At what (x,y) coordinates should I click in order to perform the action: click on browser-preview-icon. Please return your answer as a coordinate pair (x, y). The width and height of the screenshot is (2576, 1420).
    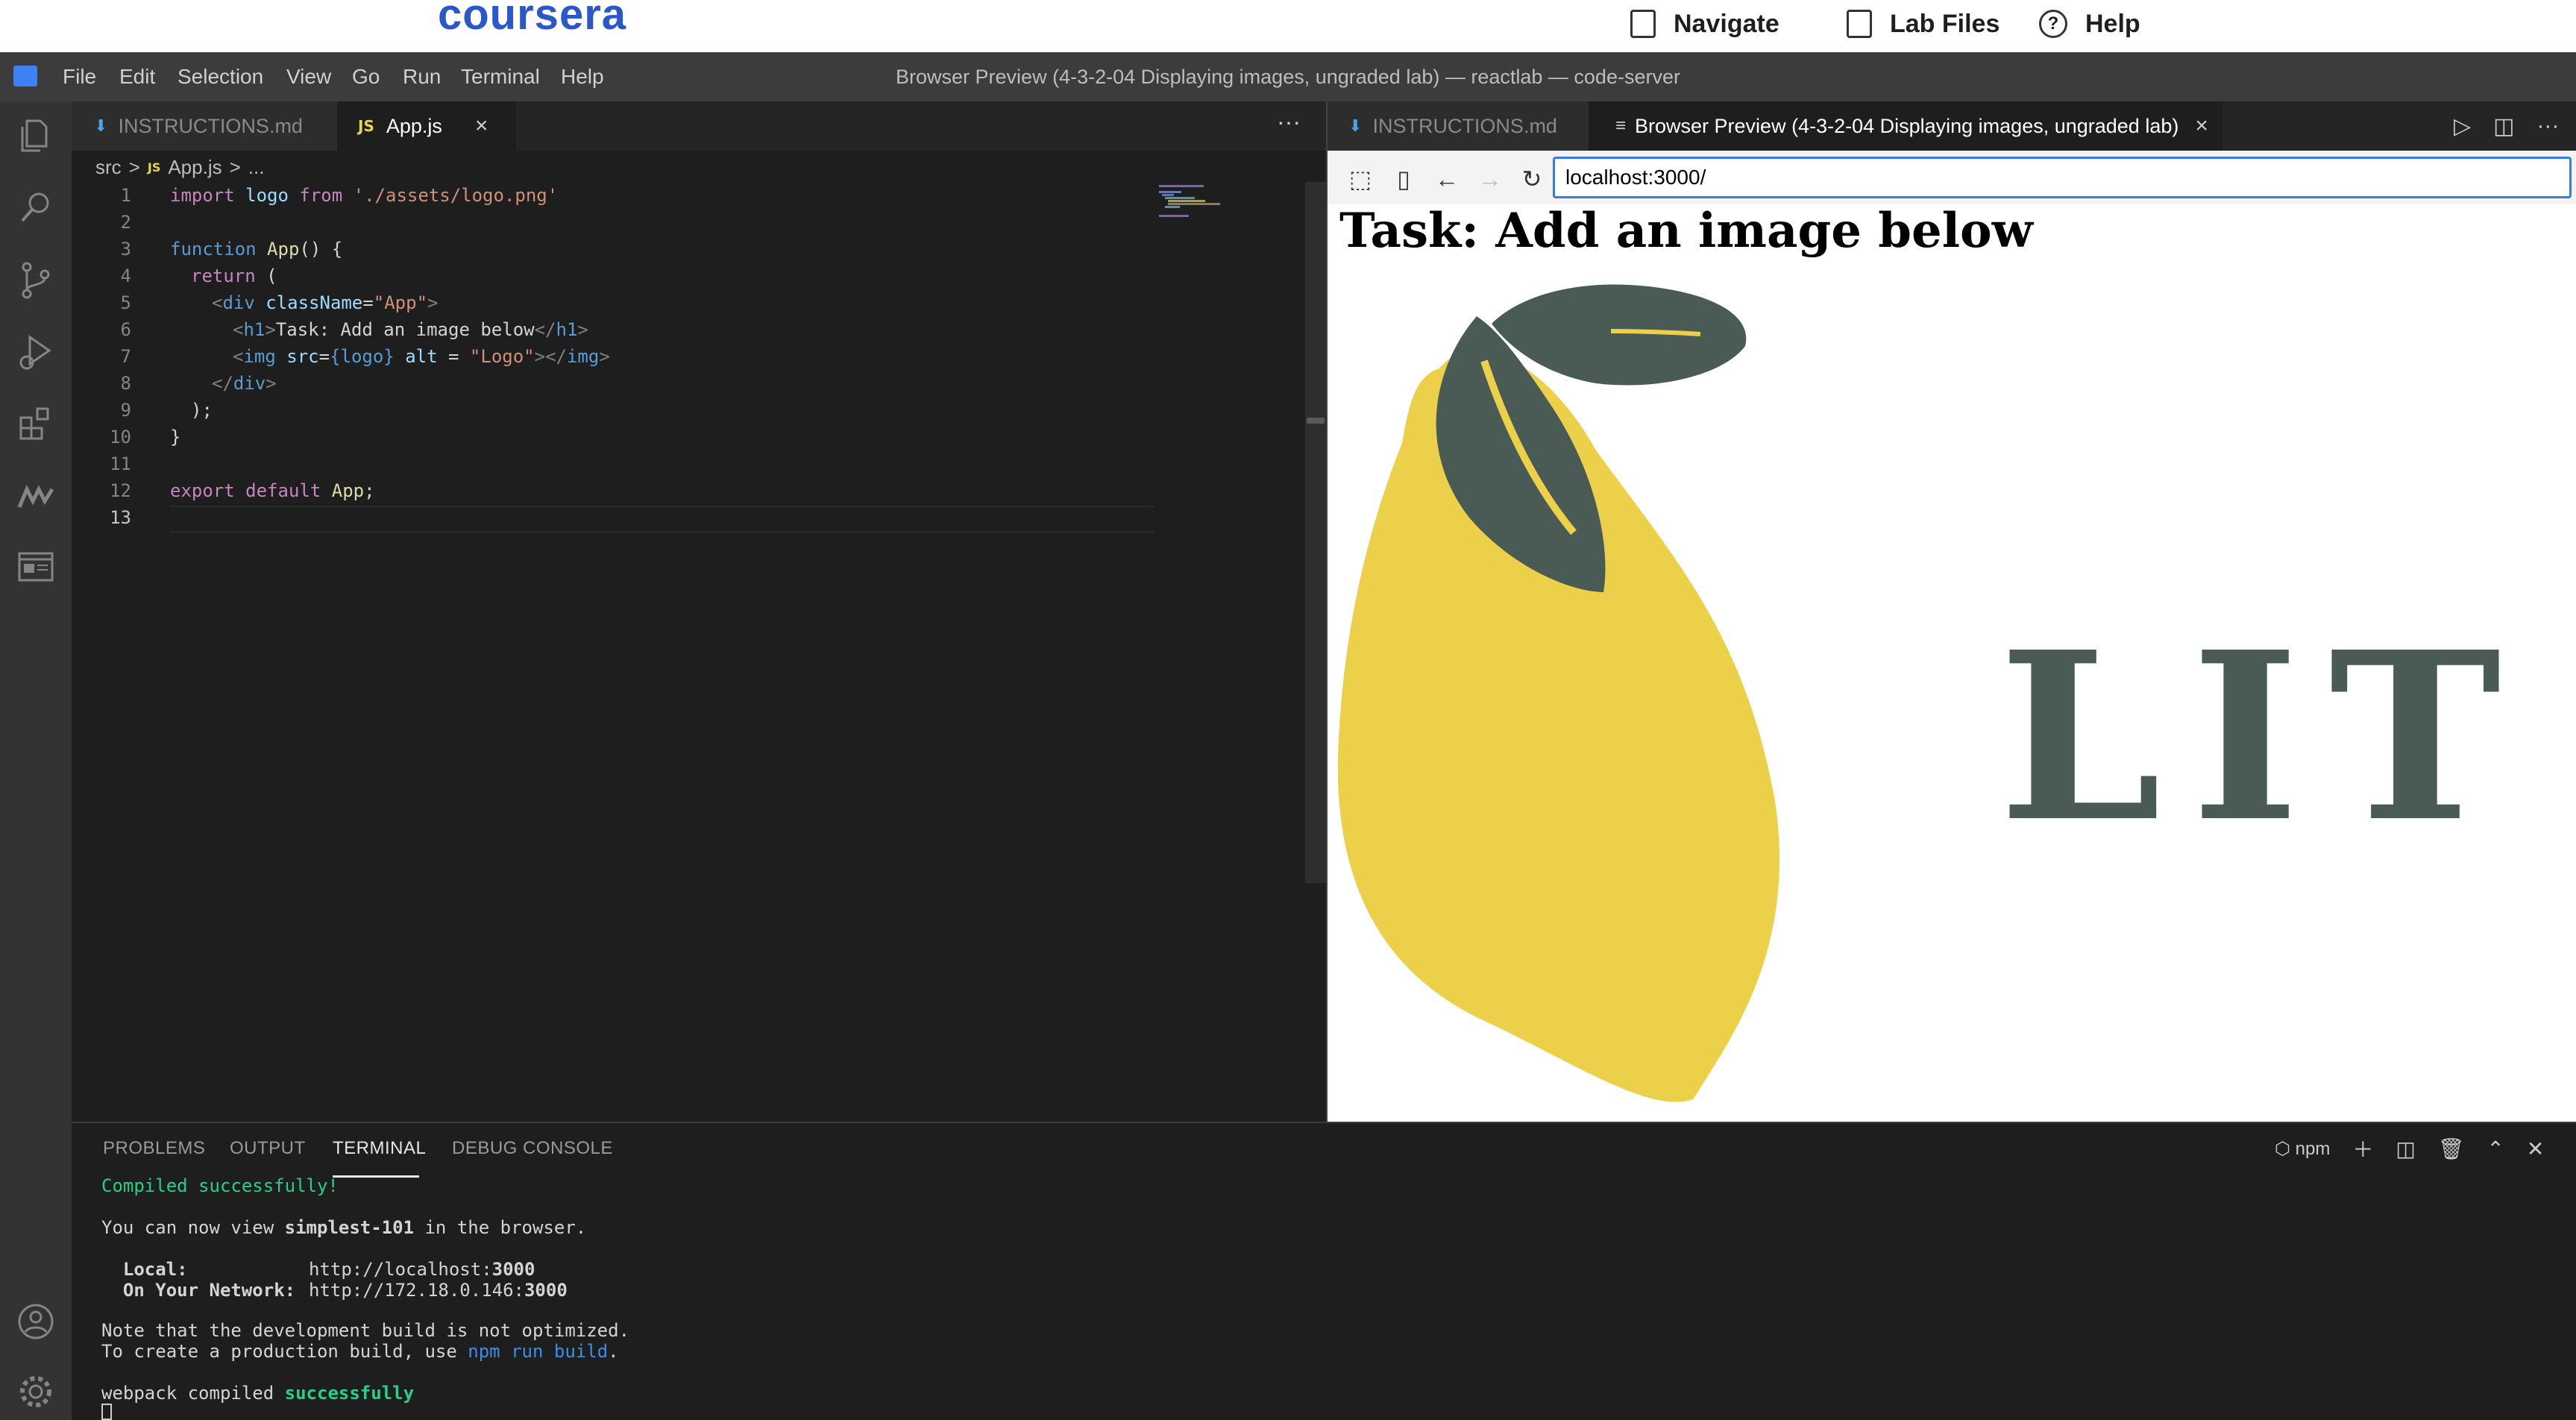
    Looking at the image, I should click on (36, 566).